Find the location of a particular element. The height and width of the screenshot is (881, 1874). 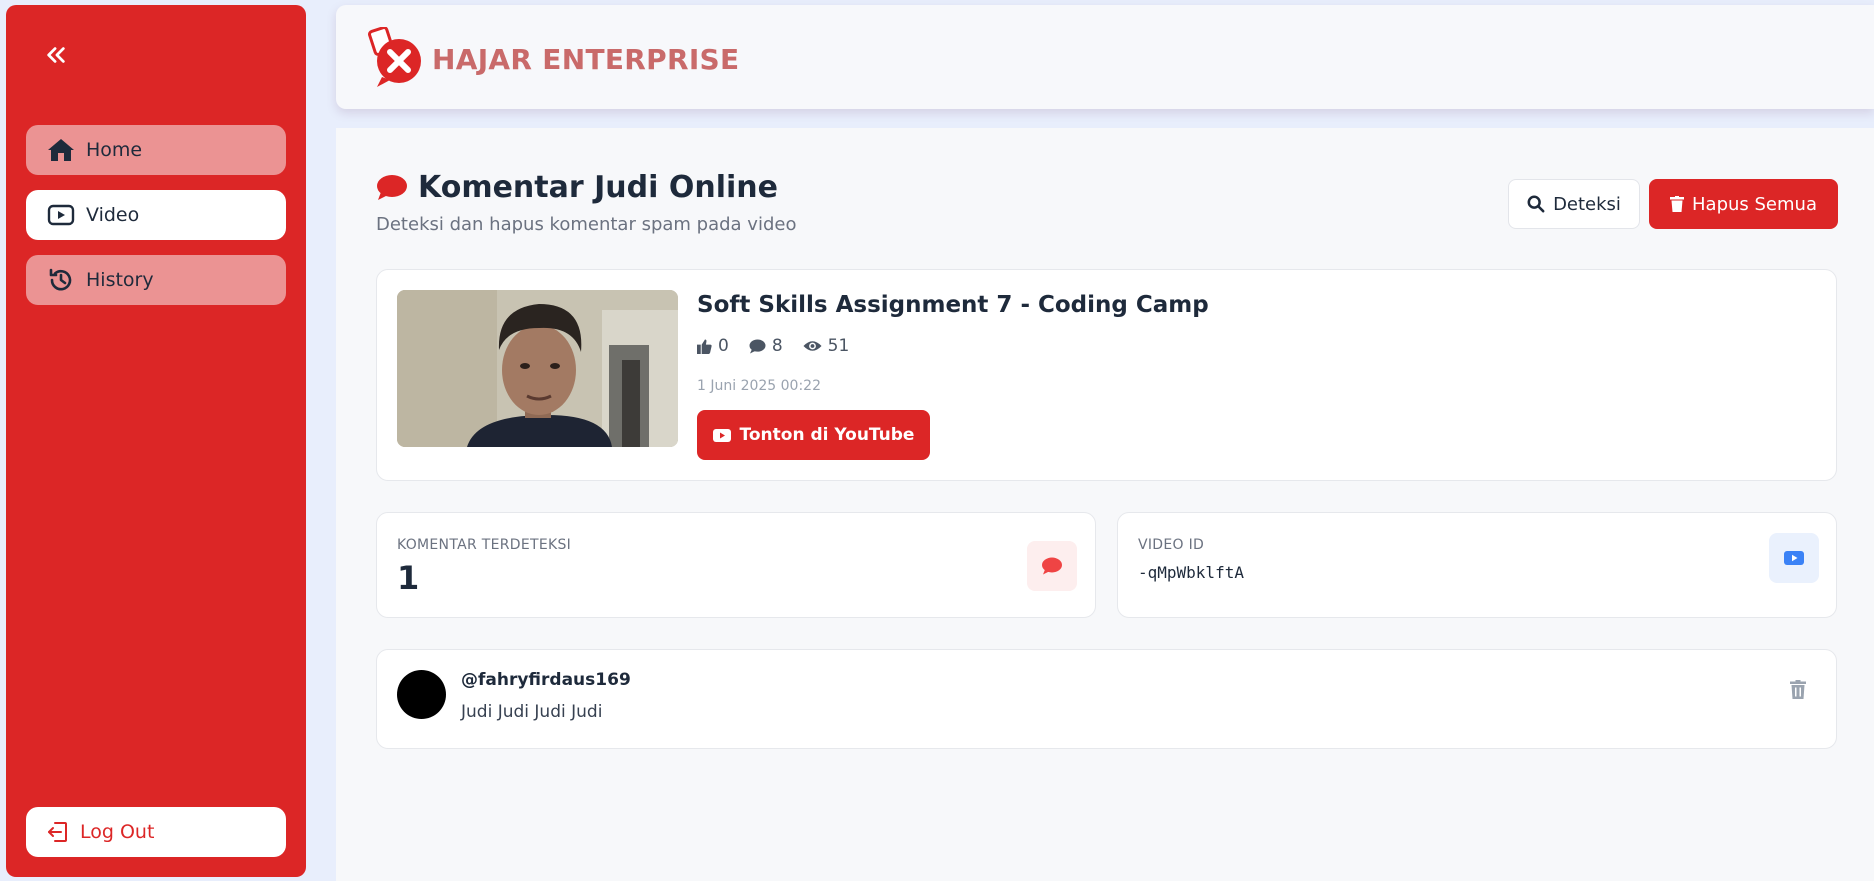

sidebar-item-history: History is located at coordinates (156, 280).